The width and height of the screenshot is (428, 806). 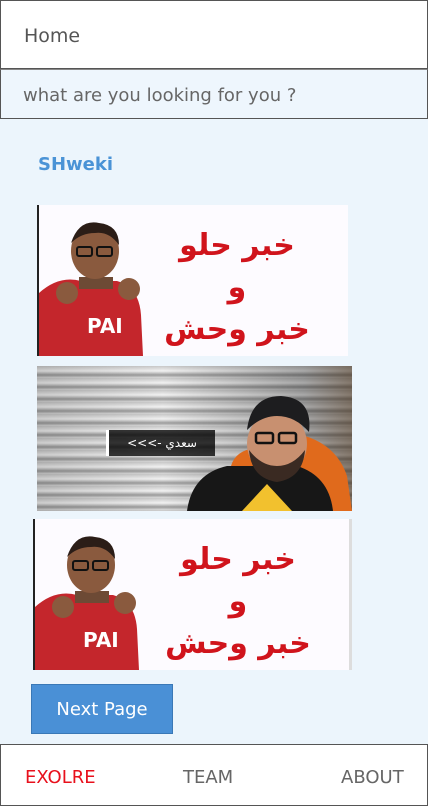 I want to click on video-title-1: خبر حلو و خبر وحش, so click(x=237, y=288).